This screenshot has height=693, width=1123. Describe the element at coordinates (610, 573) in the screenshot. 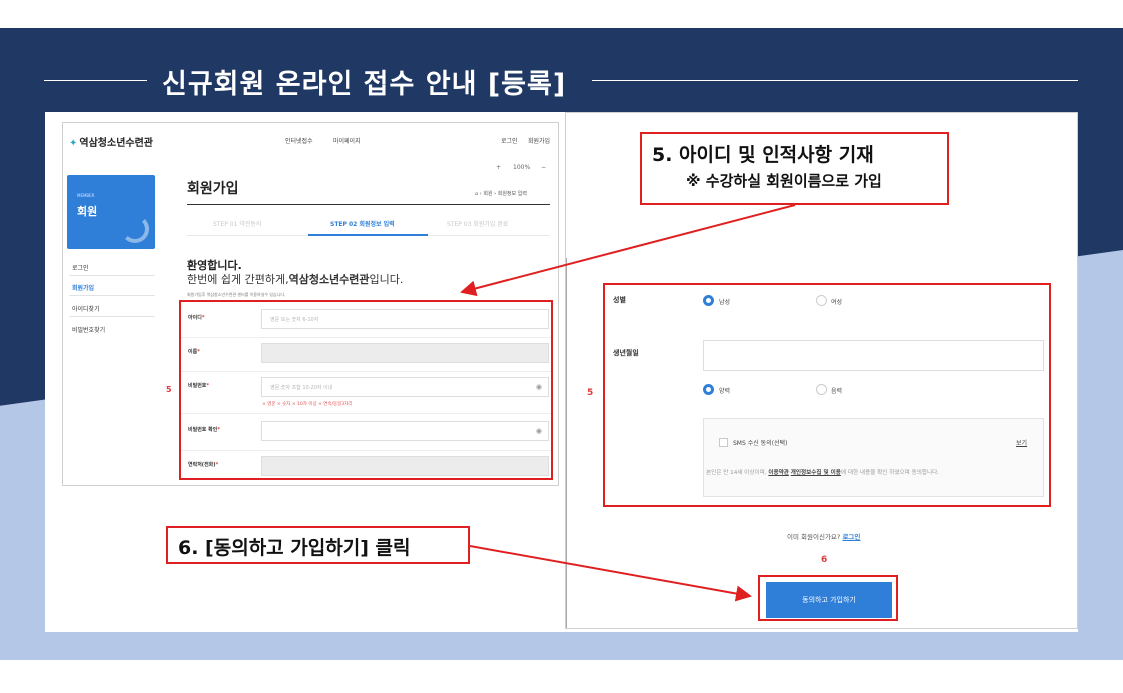

I see `arrow-to-join-button` at that location.